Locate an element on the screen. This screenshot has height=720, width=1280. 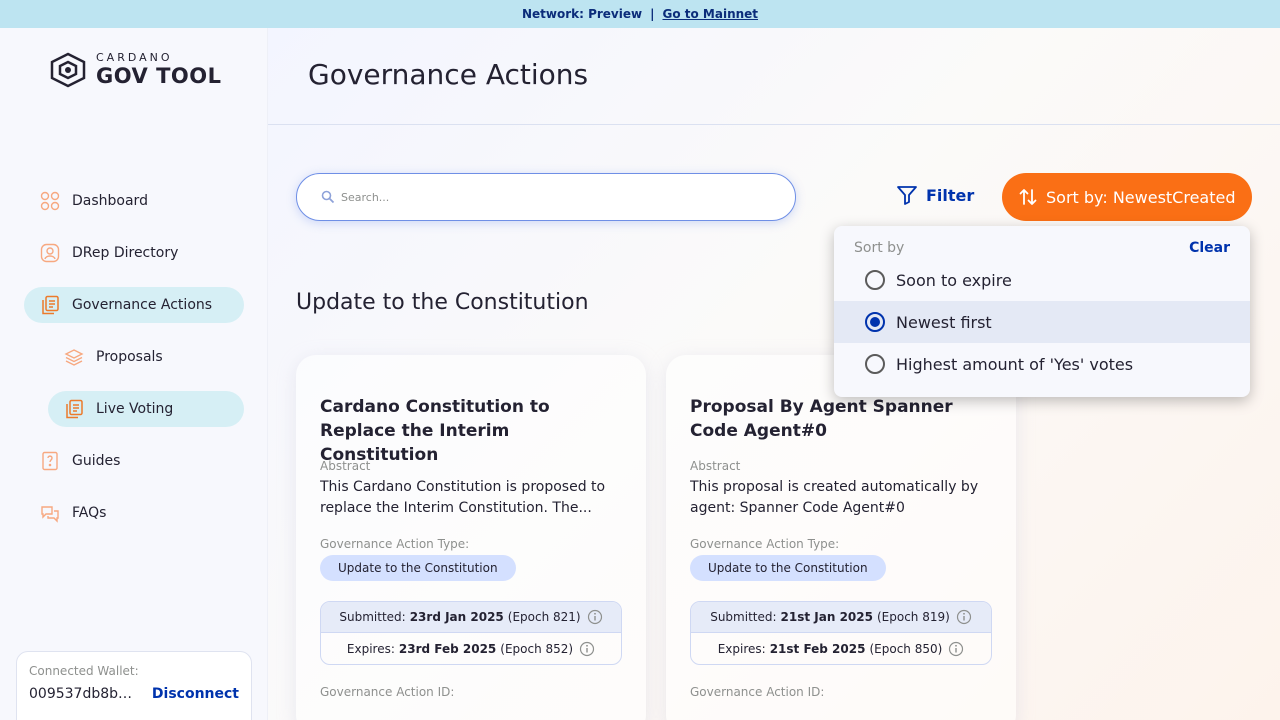
expires-date: 23rd Feb 2025 is located at coordinates (447, 648).